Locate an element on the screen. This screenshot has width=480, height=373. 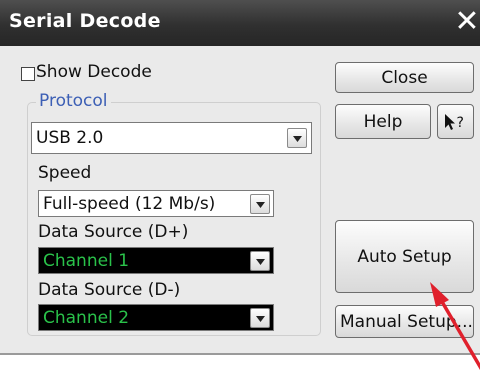
annotation-arrow-icon is located at coordinates (455, 326).